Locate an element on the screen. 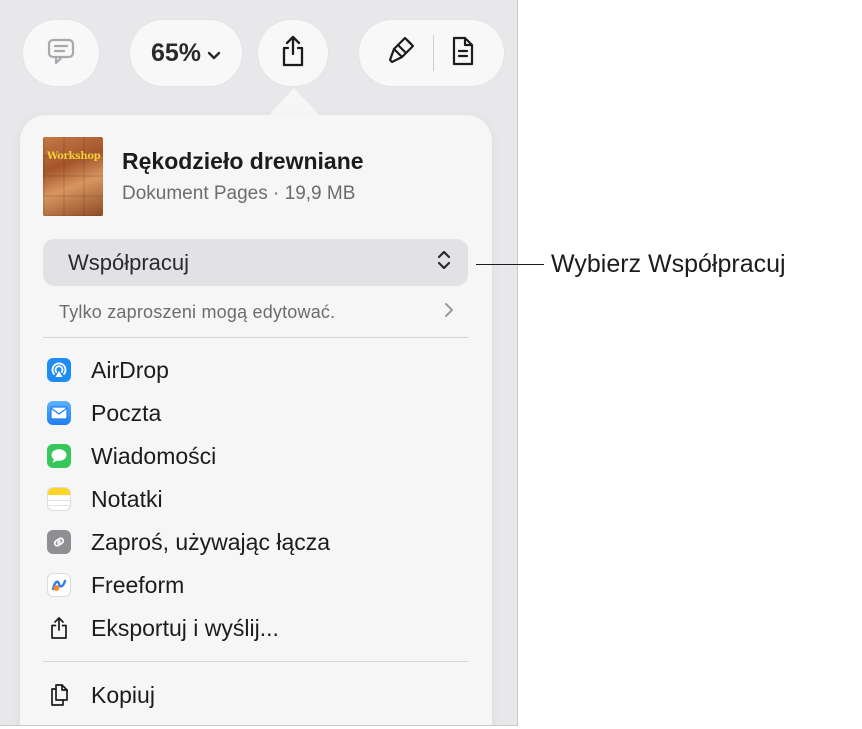  menu-item-invite-link: Zaproś, używając łącza is located at coordinates (255, 542).